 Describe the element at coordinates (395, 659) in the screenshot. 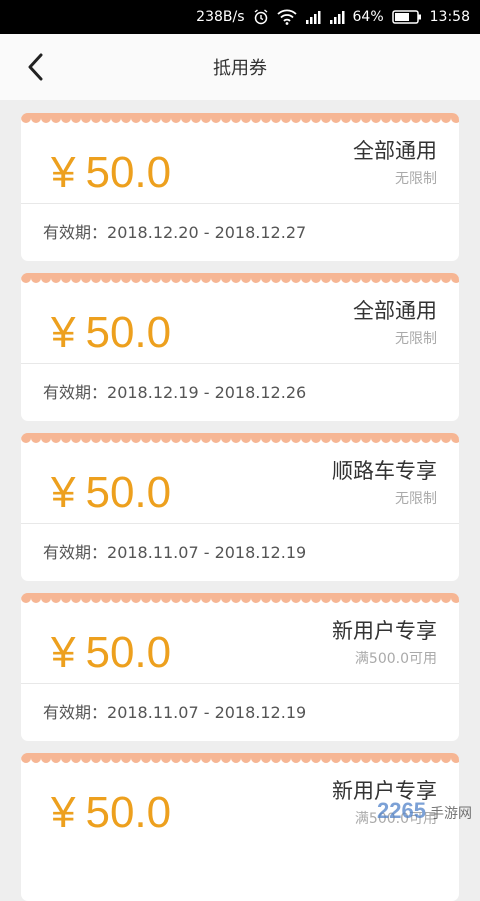

I see `coupon-condition: 满500.0可用` at that location.